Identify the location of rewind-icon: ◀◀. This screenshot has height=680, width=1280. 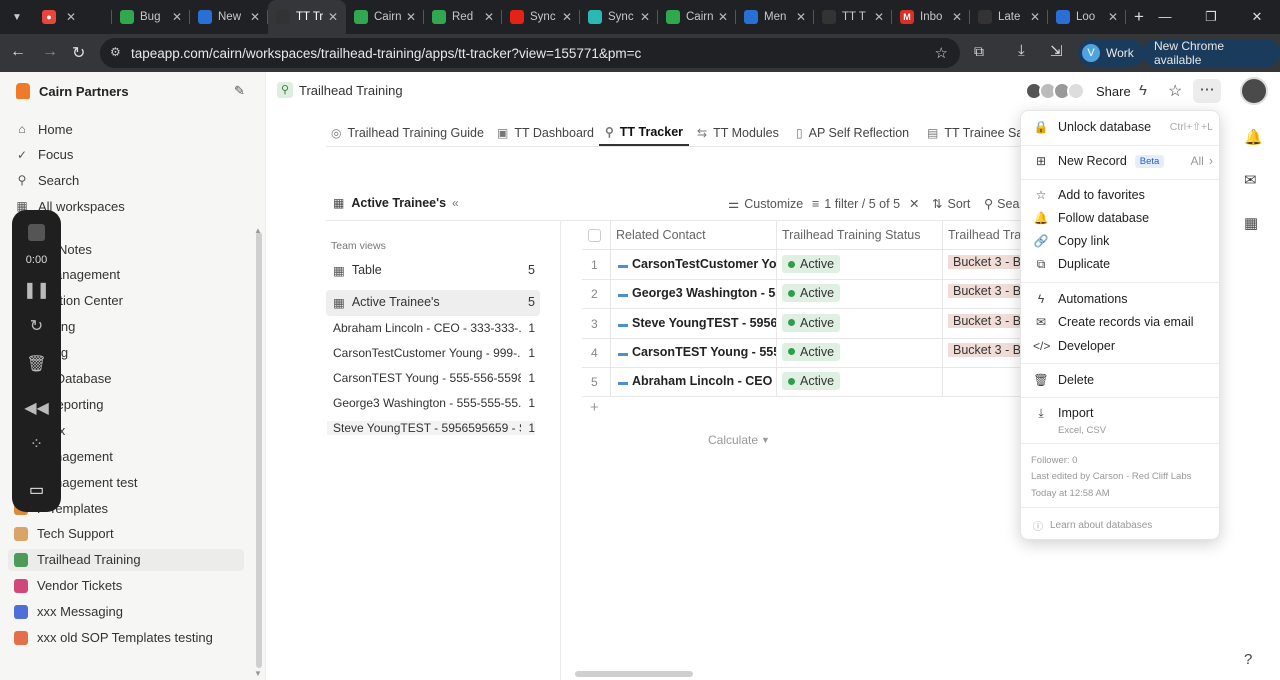
(36, 408).